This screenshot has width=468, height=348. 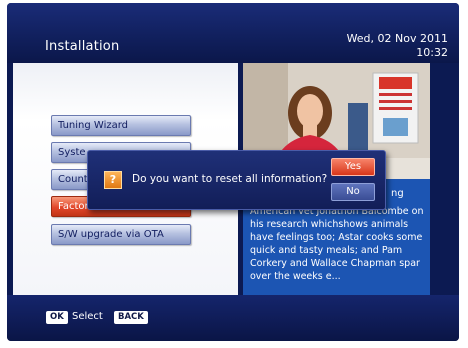 What do you see at coordinates (121, 125) in the screenshot?
I see `menu-item-tuning-wizard: Tuning Wizard` at bounding box center [121, 125].